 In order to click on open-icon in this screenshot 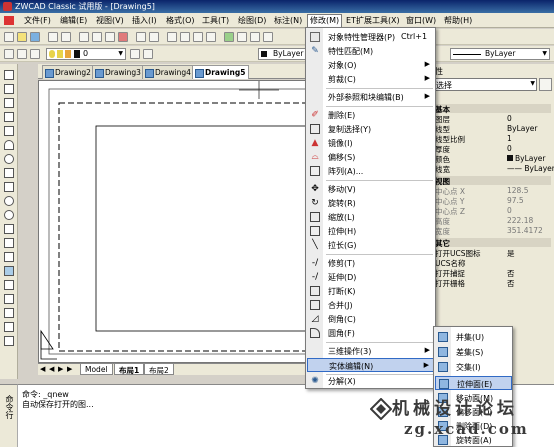, I will do `click(22, 37)`.